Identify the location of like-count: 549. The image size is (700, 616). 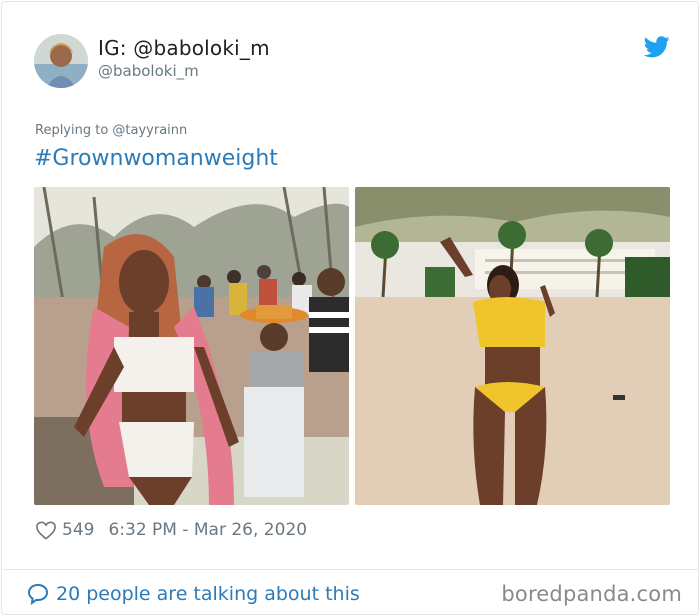
(78, 530).